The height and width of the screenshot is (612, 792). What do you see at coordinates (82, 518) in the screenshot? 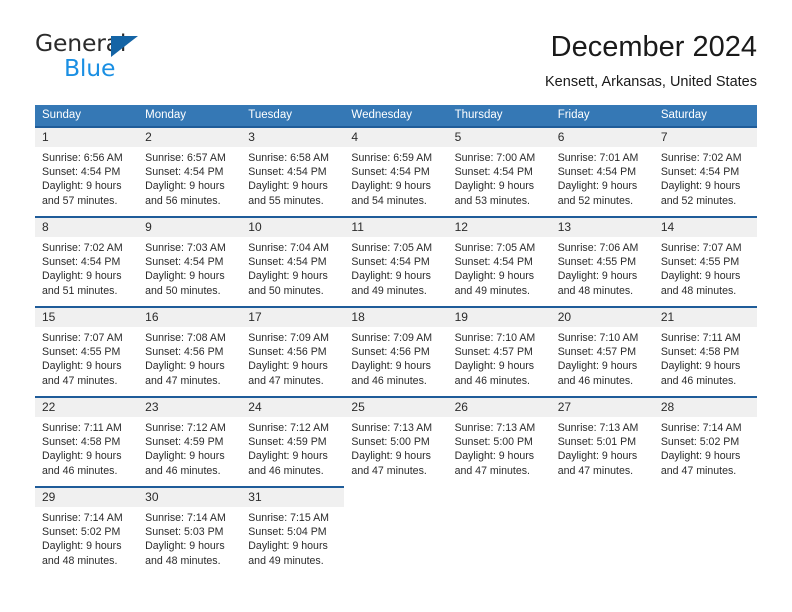
I see `sunrise-text: Sunrise: 7:14 AM` at bounding box center [82, 518].